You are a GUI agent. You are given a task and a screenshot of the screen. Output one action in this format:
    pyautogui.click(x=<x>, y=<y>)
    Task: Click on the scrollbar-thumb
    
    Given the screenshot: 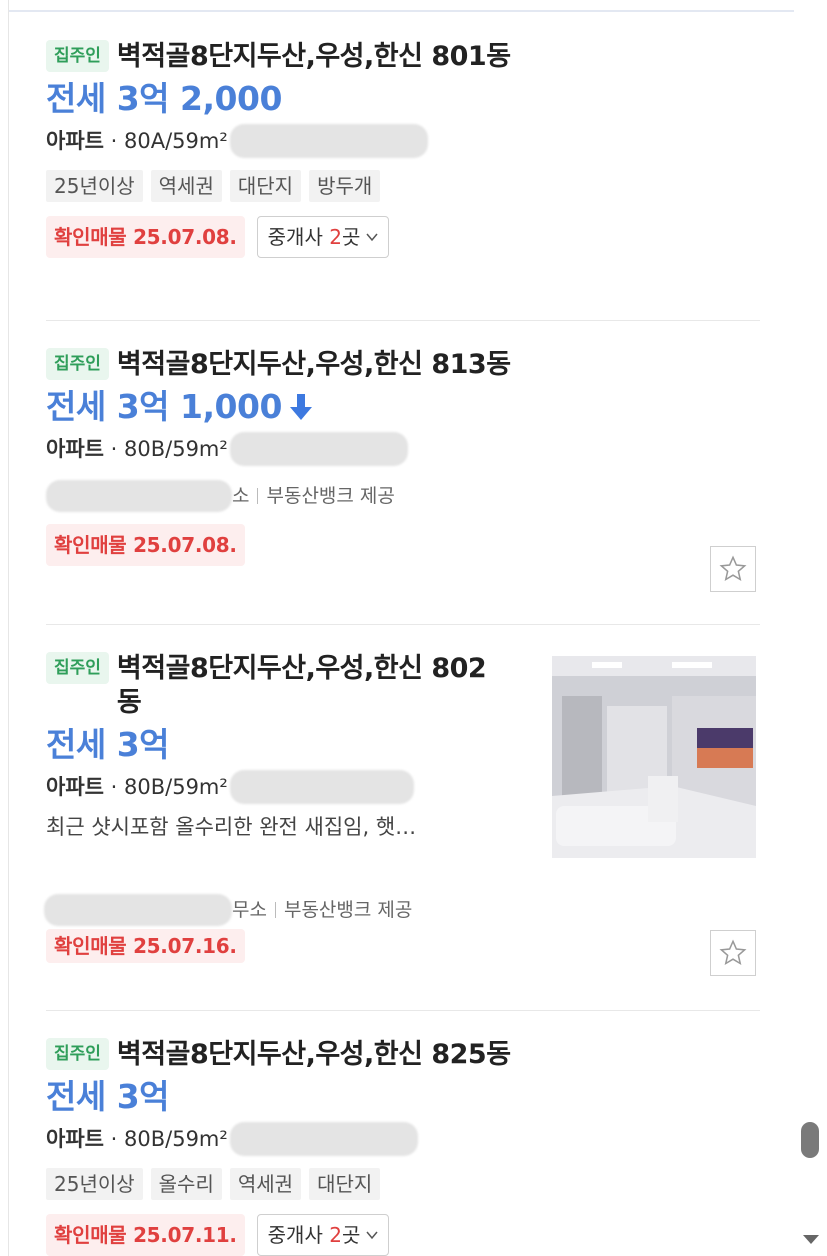 What is the action you would take?
    pyautogui.click(x=810, y=1140)
    